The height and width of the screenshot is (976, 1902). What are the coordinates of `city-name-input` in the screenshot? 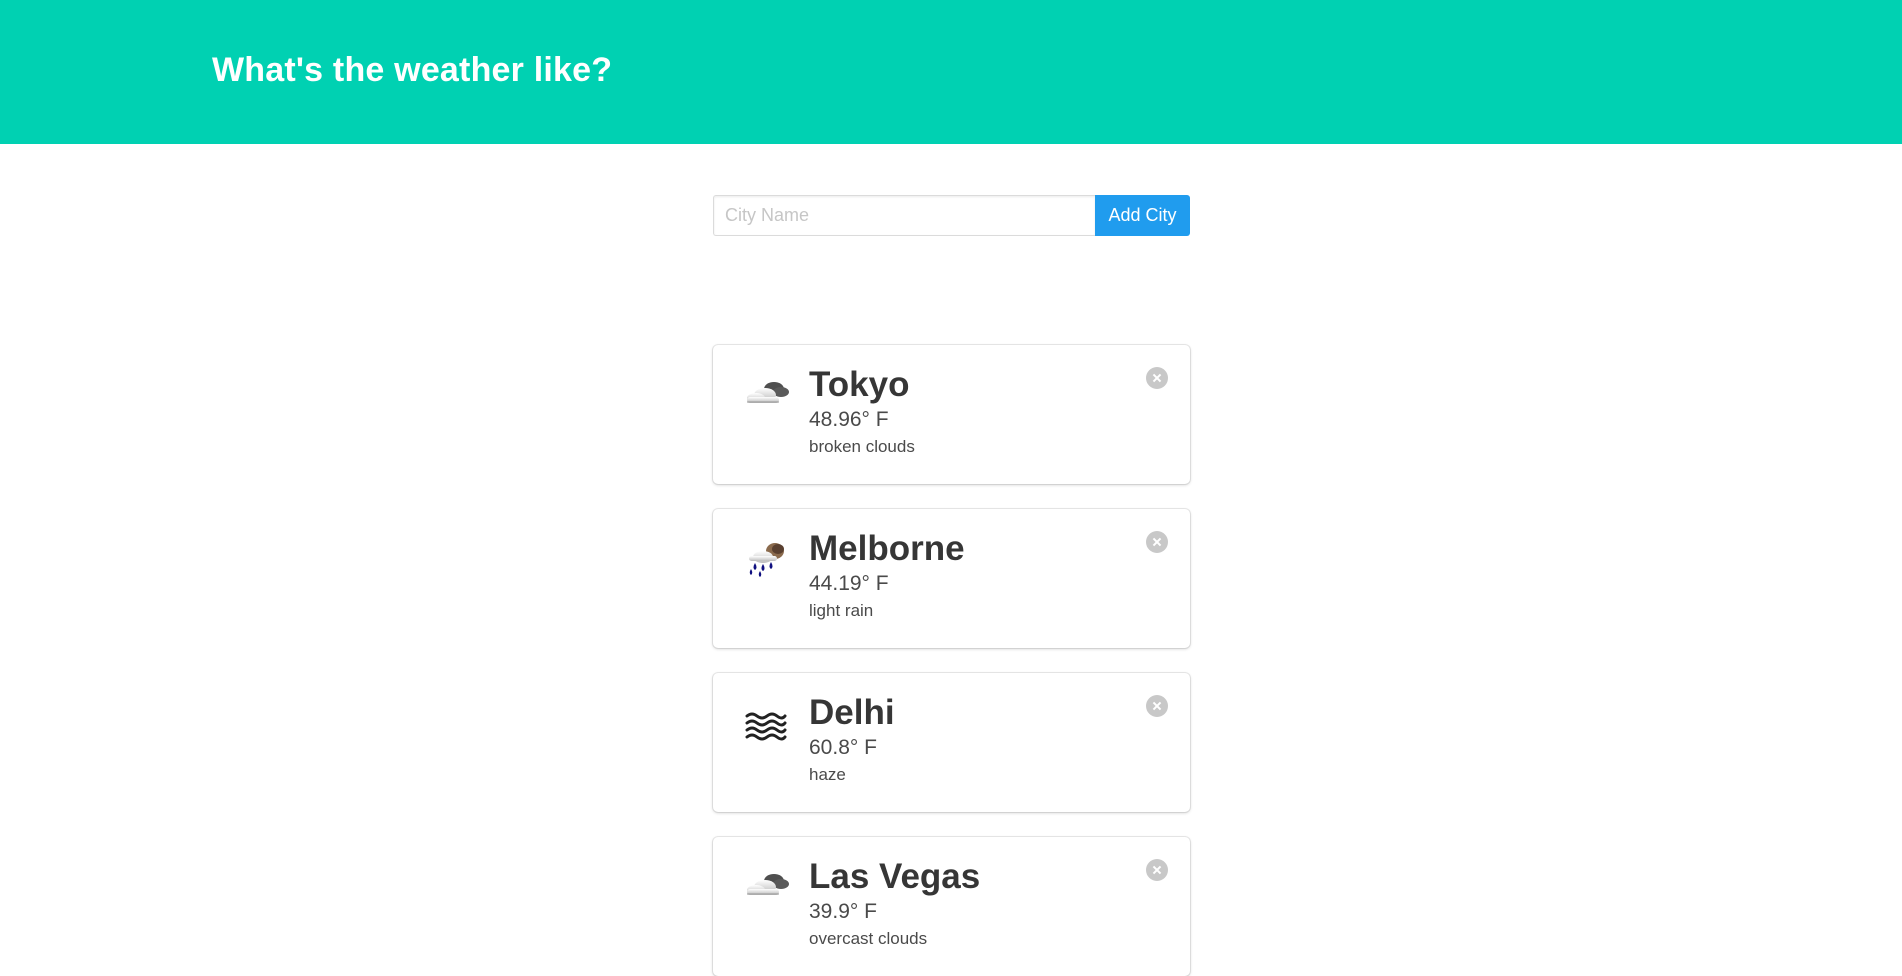 It's located at (904, 215).